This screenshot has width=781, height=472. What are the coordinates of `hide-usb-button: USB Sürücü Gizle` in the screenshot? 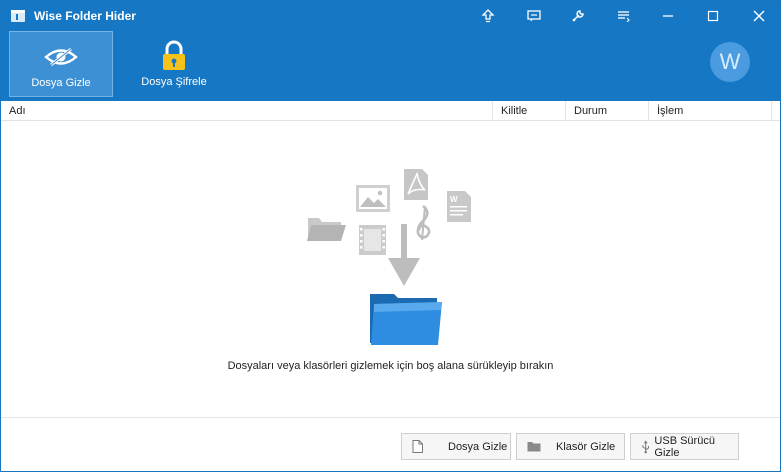 It's located at (684, 446).